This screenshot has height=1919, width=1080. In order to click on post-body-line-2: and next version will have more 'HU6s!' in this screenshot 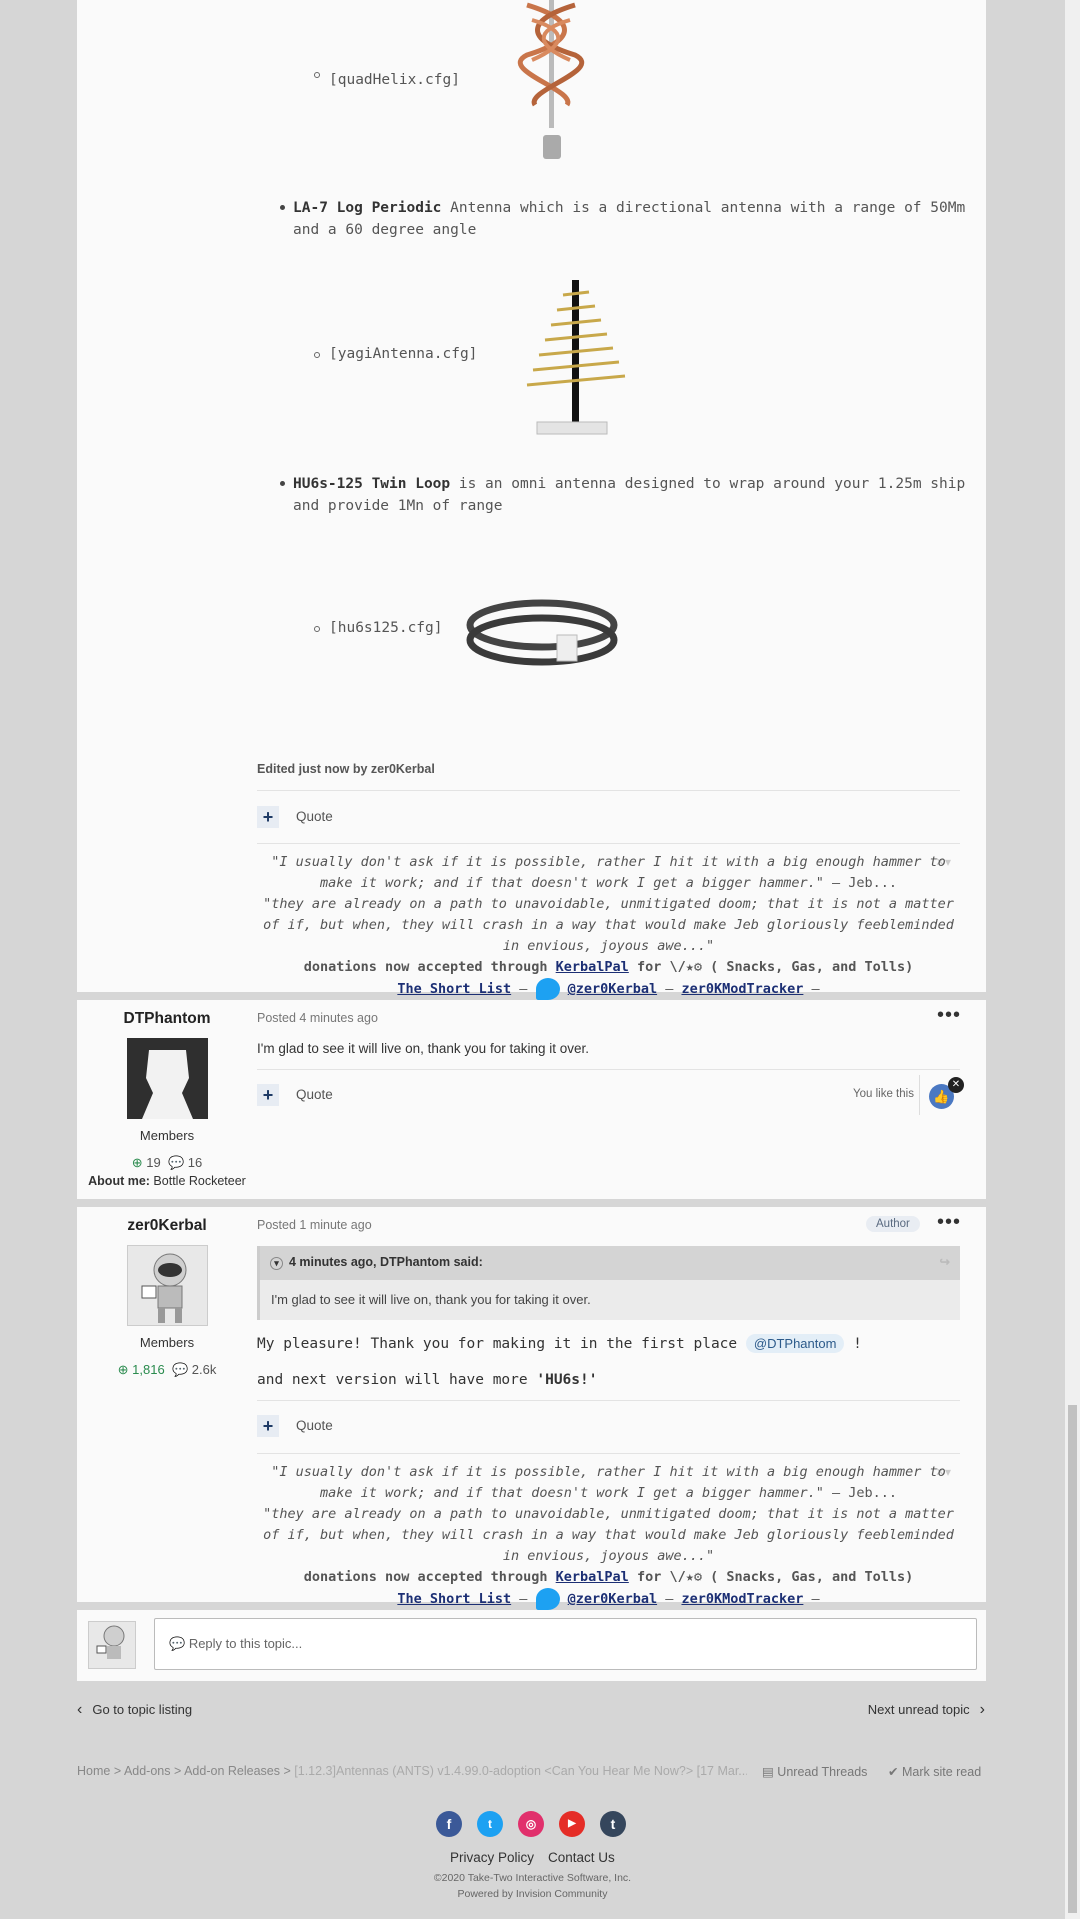, I will do `click(427, 1380)`.